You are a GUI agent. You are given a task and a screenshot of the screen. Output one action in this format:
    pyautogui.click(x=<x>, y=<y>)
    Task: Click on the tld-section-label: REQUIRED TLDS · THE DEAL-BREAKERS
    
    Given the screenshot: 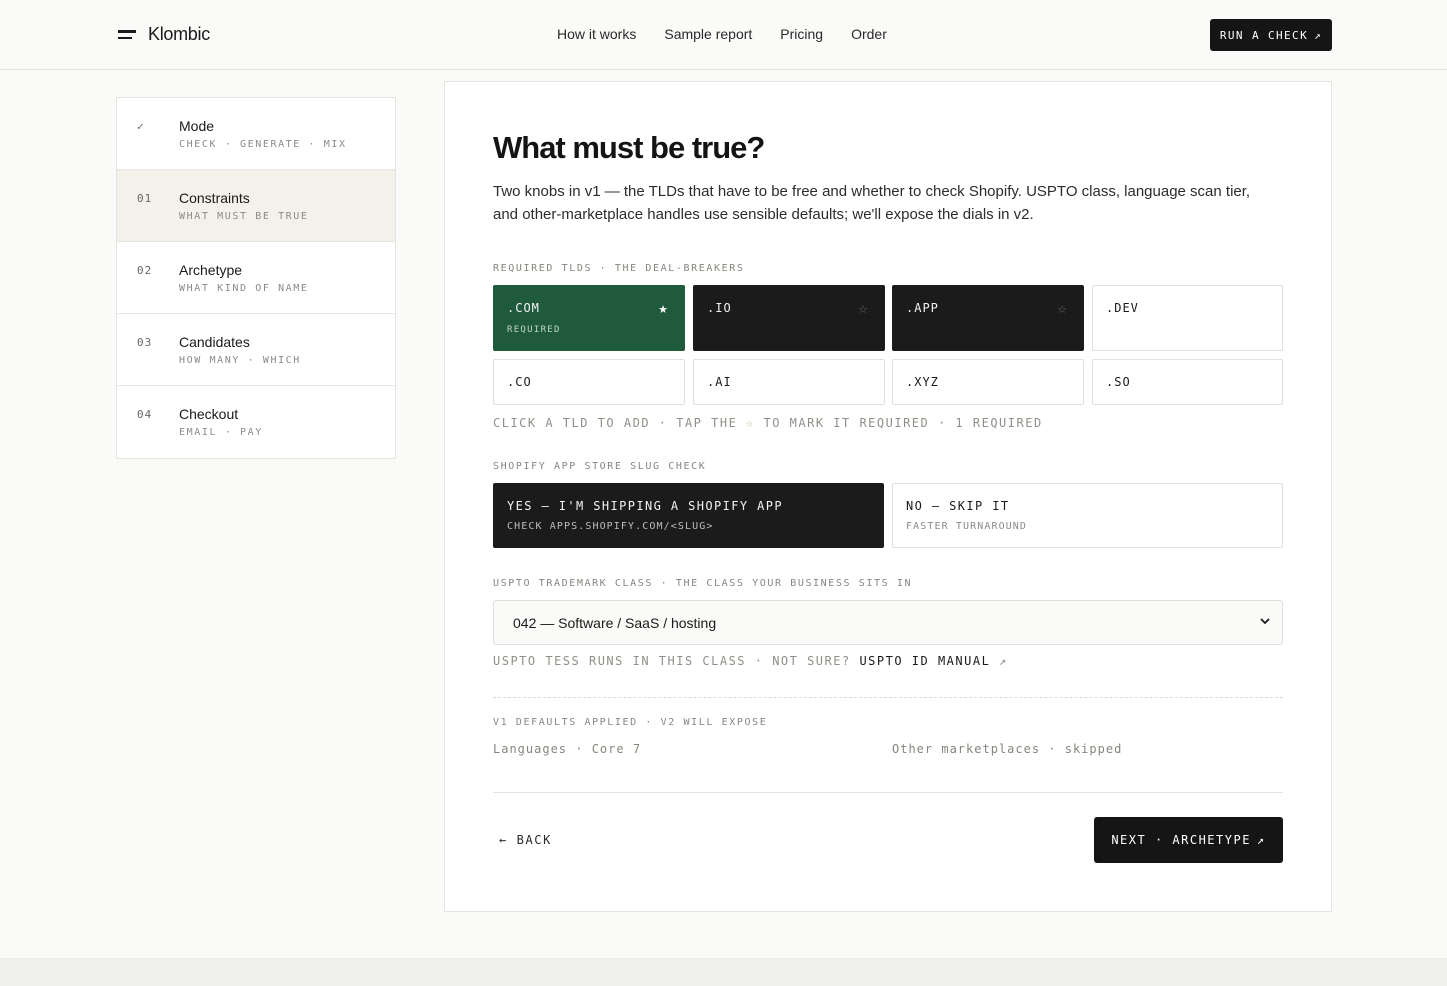 What is the action you would take?
    pyautogui.click(x=619, y=268)
    